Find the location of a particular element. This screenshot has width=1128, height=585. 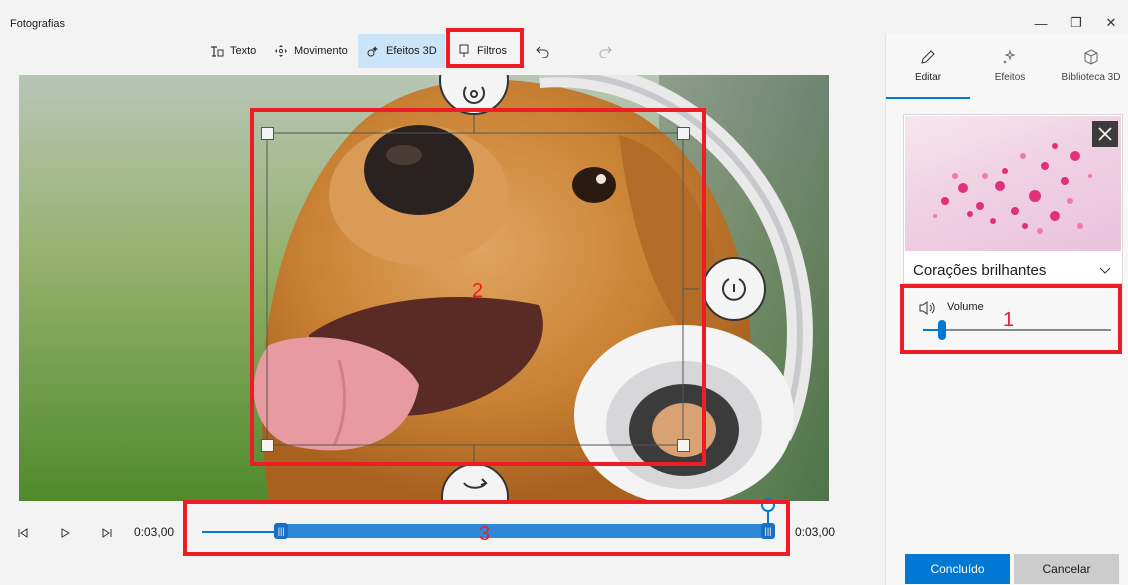

effect-thumbnail is located at coordinates (1013, 183).